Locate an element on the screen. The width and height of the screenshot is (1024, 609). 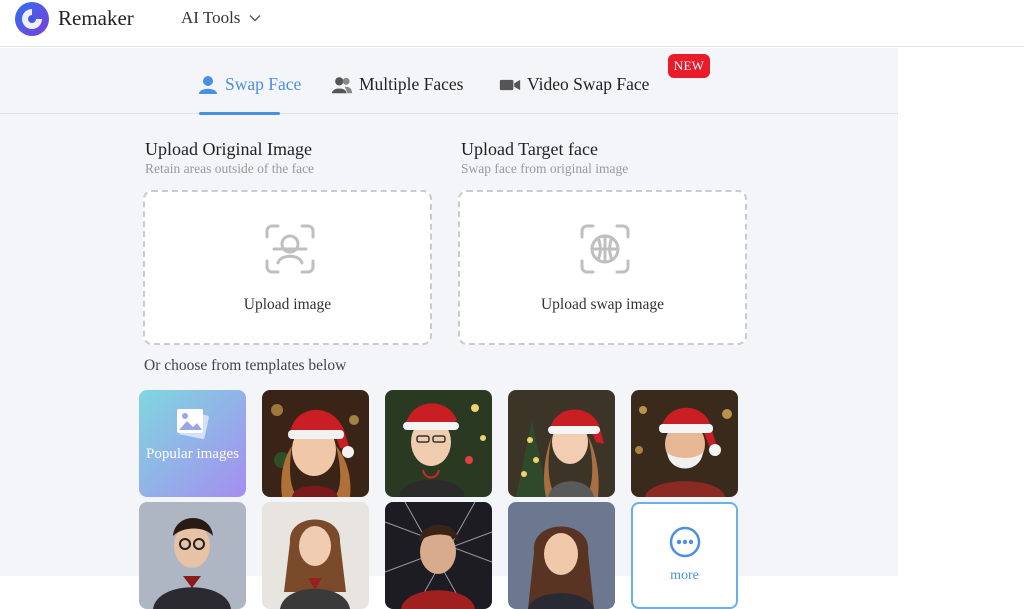
more-templates-button: more is located at coordinates (684, 555).